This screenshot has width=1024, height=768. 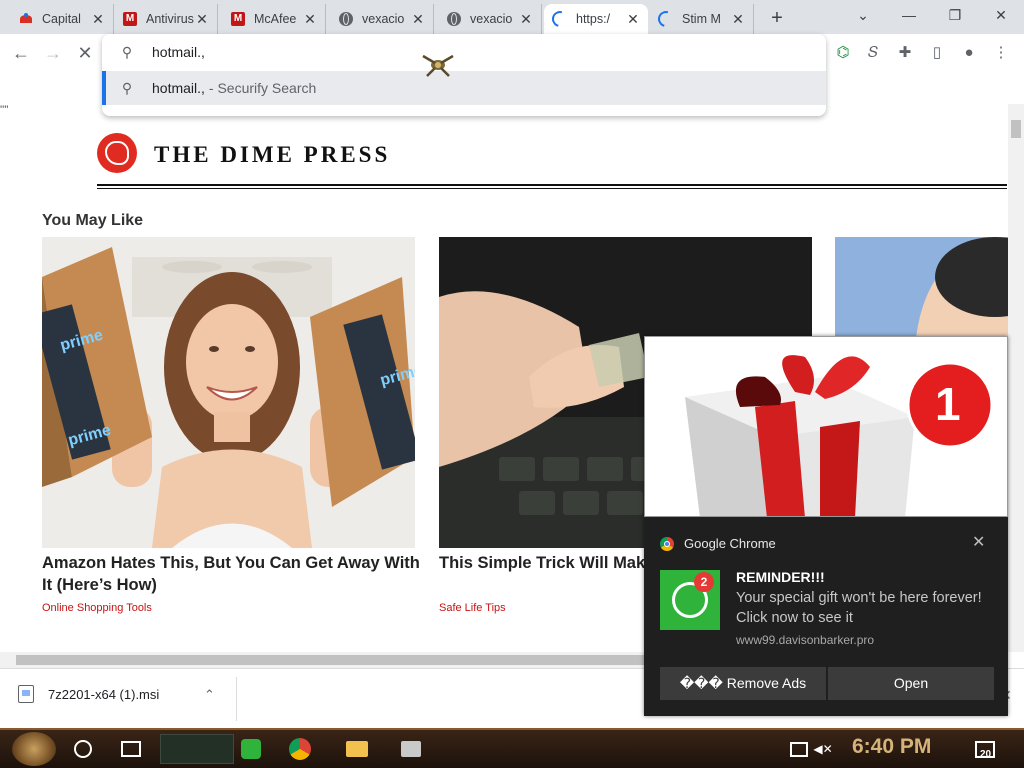 What do you see at coordinates (236, 699) in the screenshot?
I see `download-divider` at bounding box center [236, 699].